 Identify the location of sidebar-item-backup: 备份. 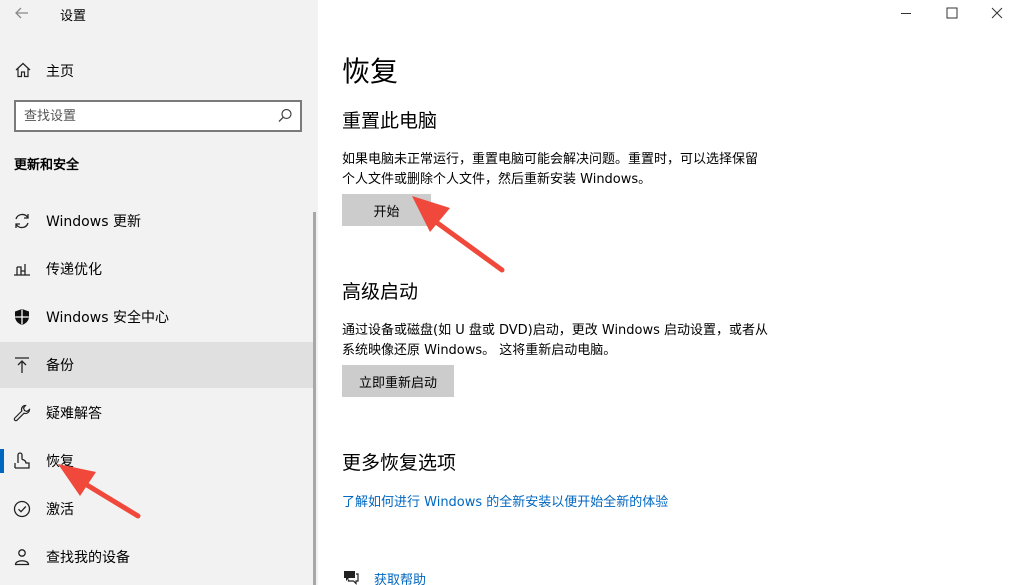
(158, 365).